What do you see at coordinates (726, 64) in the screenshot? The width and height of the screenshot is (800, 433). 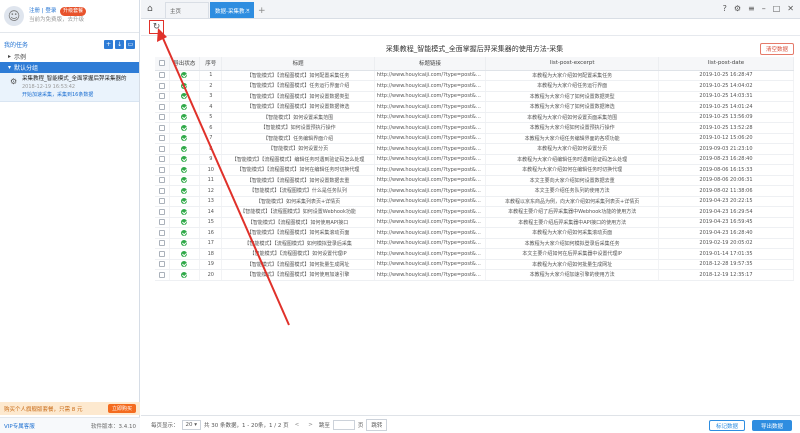 I see `column-header: list-post-date` at bounding box center [726, 64].